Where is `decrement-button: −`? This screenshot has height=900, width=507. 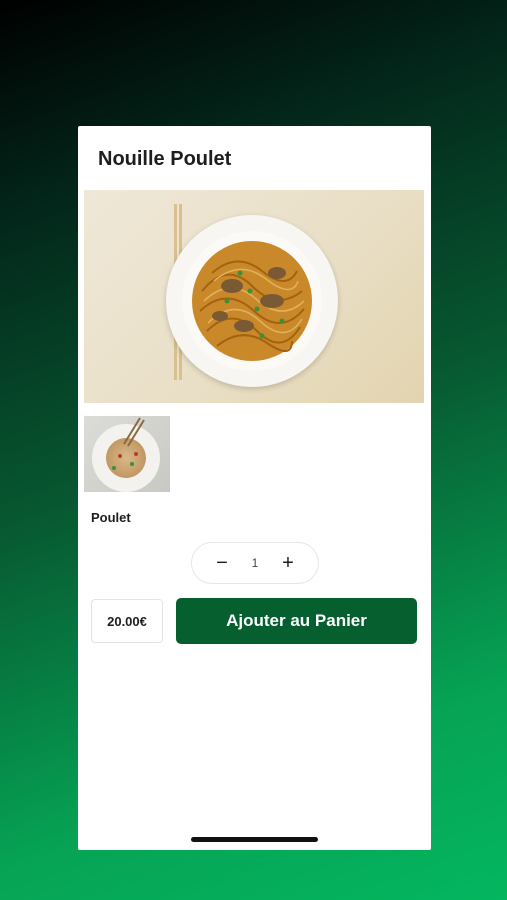
decrement-button: − is located at coordinates (222, 563).